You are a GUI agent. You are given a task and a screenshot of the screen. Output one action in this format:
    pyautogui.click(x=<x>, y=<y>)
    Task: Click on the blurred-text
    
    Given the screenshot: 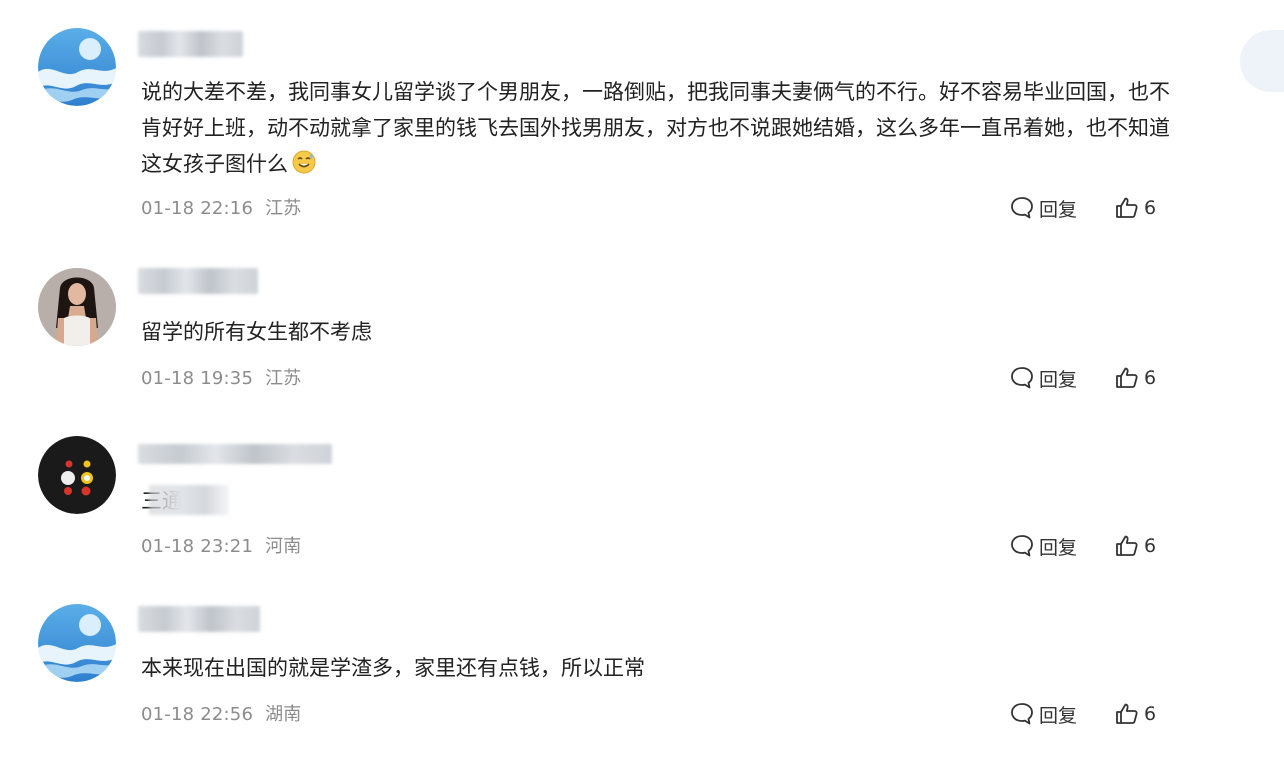 What is the action you would take?
    pyautogui.click(x=189, y=500)
    